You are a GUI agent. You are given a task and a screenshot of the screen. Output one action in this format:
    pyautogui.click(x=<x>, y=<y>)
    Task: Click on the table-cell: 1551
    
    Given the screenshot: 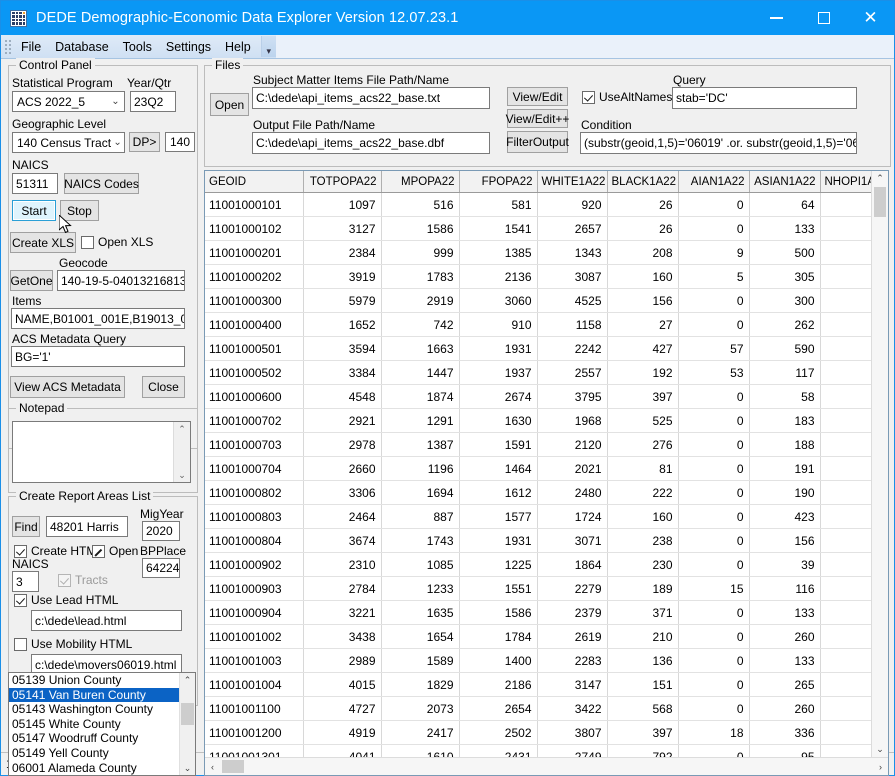 What is the action you would take?
    pyautogui.click(x=498, y=588)
    